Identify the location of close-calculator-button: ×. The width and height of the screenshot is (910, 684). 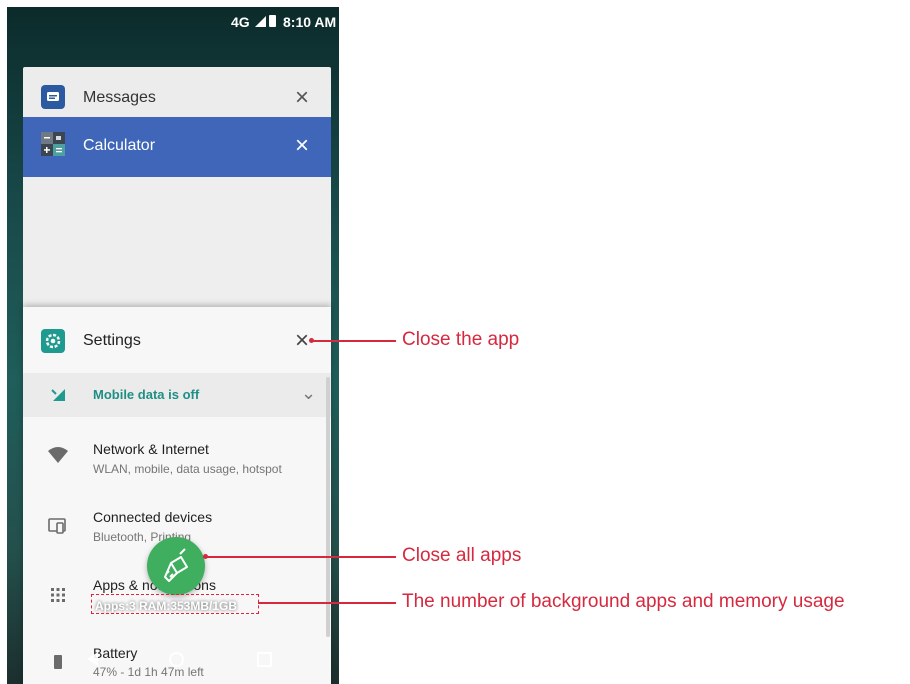
(302, 146).